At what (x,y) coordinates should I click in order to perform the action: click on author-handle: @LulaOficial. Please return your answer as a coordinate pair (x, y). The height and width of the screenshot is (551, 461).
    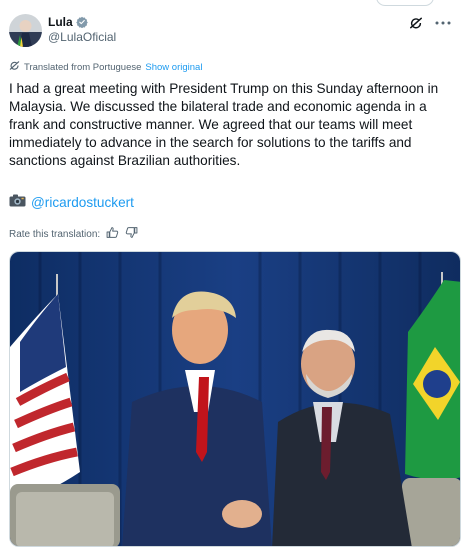
    Looking at the image, I should click on (82, 37).